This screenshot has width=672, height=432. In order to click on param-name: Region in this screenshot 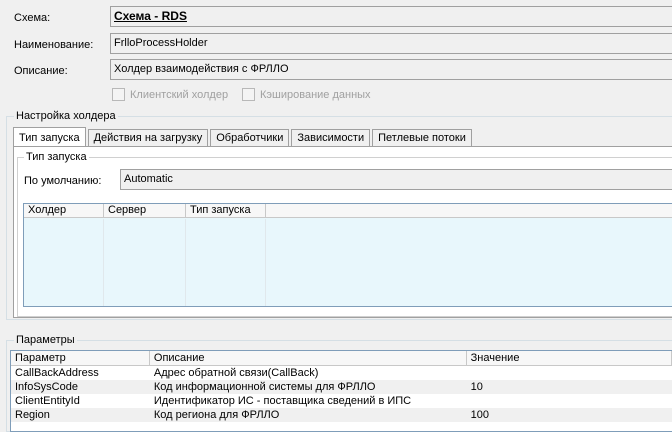, I will do `click(32, 415)`.